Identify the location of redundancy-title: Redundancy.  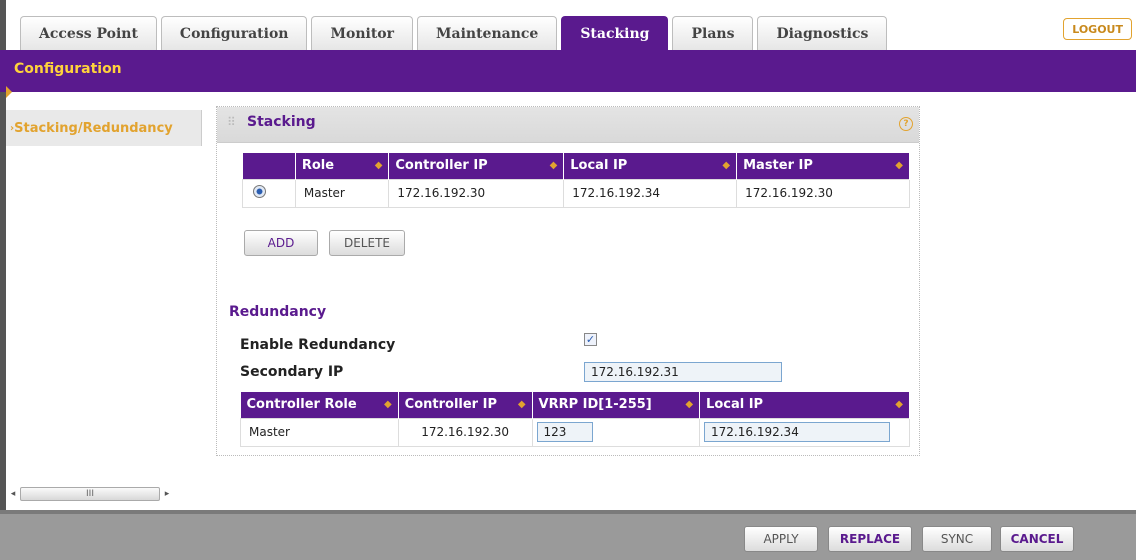
(278, 312).